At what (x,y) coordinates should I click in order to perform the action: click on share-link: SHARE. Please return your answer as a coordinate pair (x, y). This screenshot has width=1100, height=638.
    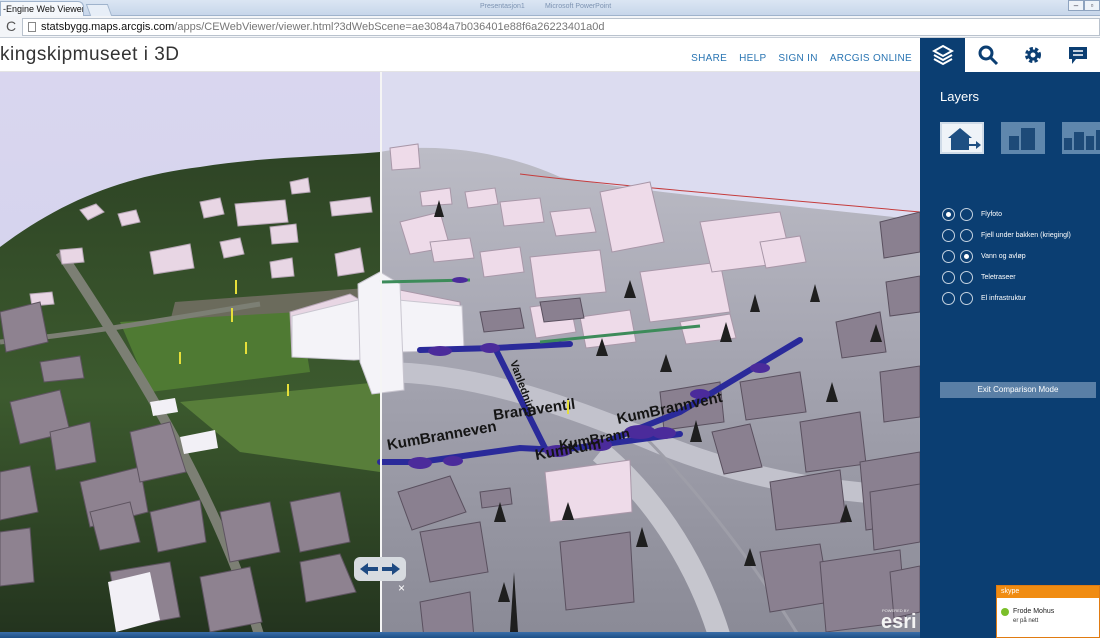
    Looking at the image, I should click on (709, 58).